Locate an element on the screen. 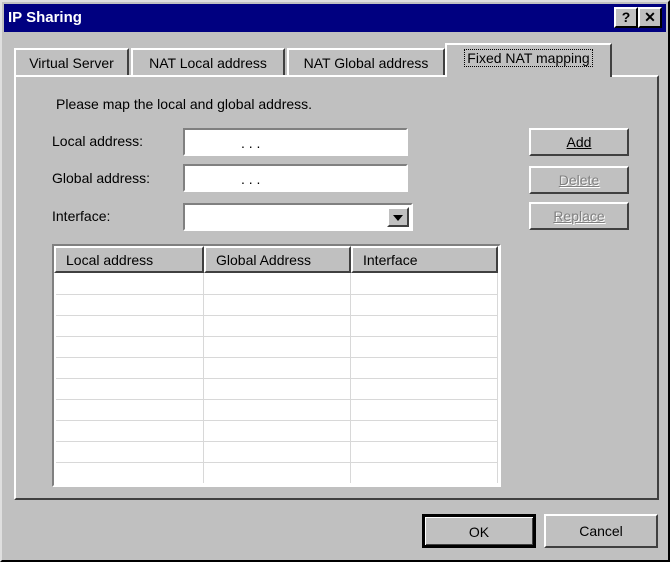  replace-button: Replace is located at coordinates (579, 216).